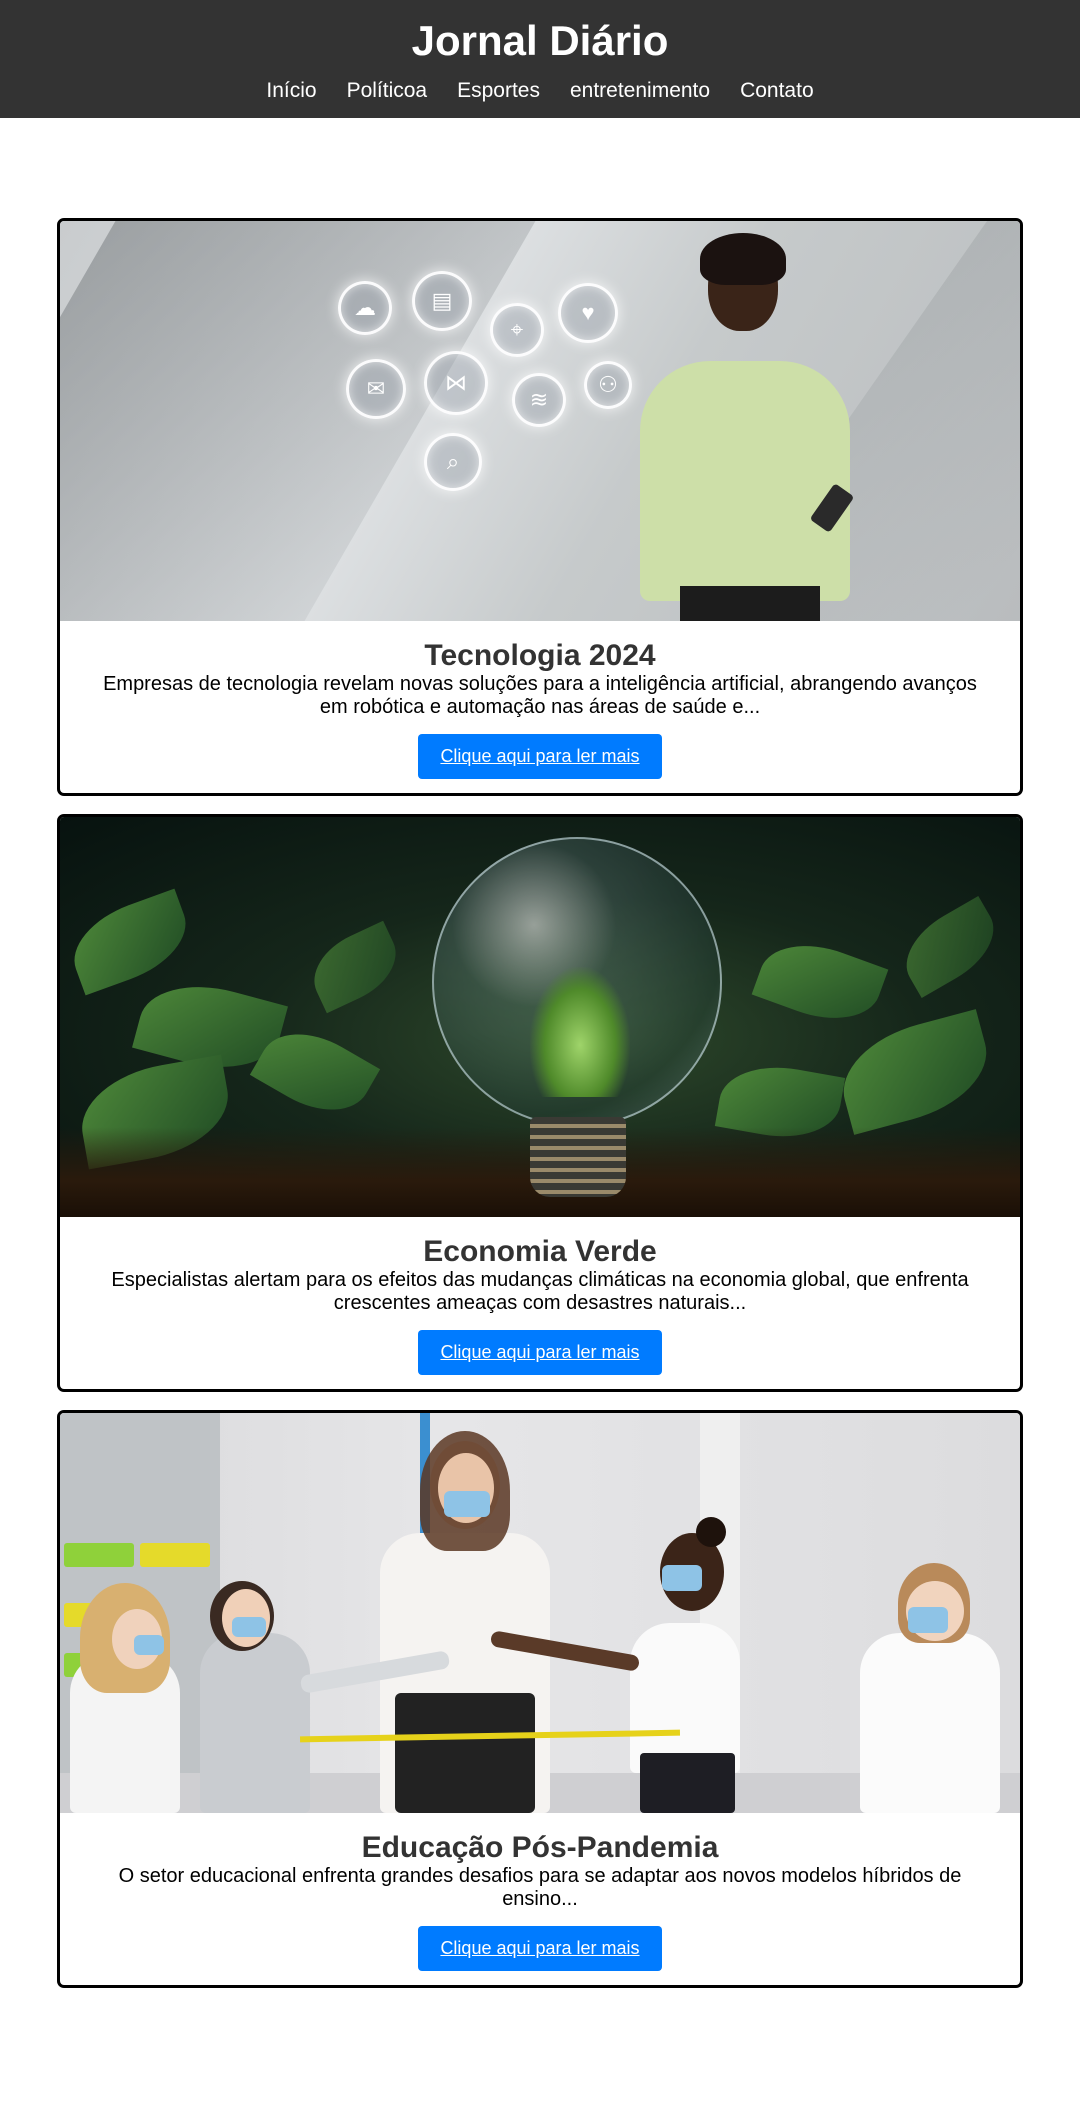  Describe the element at coordinates (442, 301) in the screenshot. I see `chat-icon: ▤` at that location.